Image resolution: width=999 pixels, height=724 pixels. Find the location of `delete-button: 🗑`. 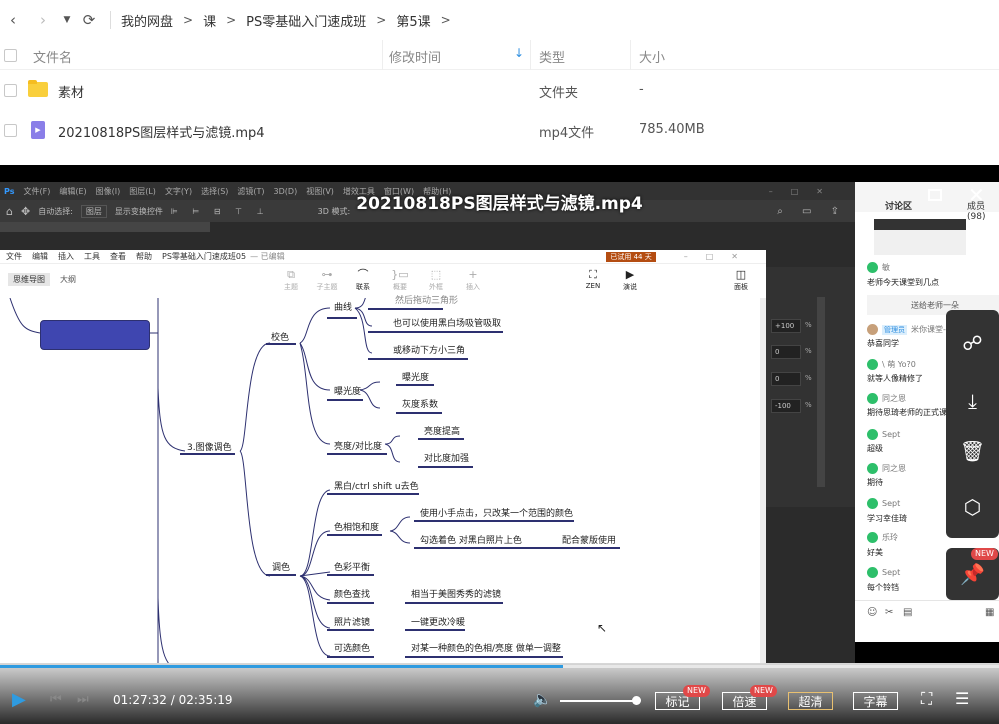

delete-button: 🗑 is located at coordinates (972, 451).